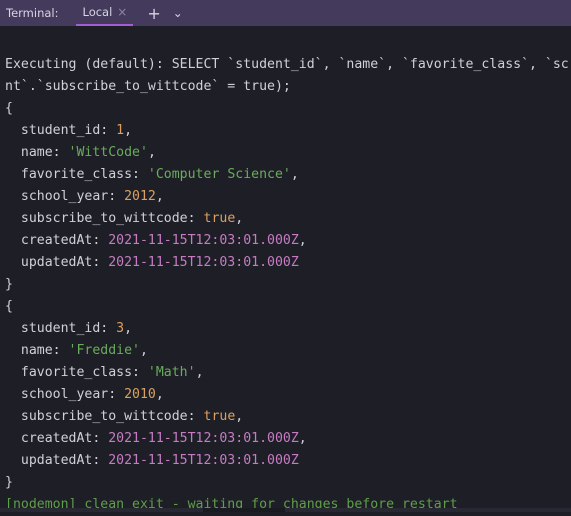  Describe the element at coordinates (148, 86) in the screenshot. I see `terminal-text: nt`.`subscribe_to_wittcode` = true);` at that location.